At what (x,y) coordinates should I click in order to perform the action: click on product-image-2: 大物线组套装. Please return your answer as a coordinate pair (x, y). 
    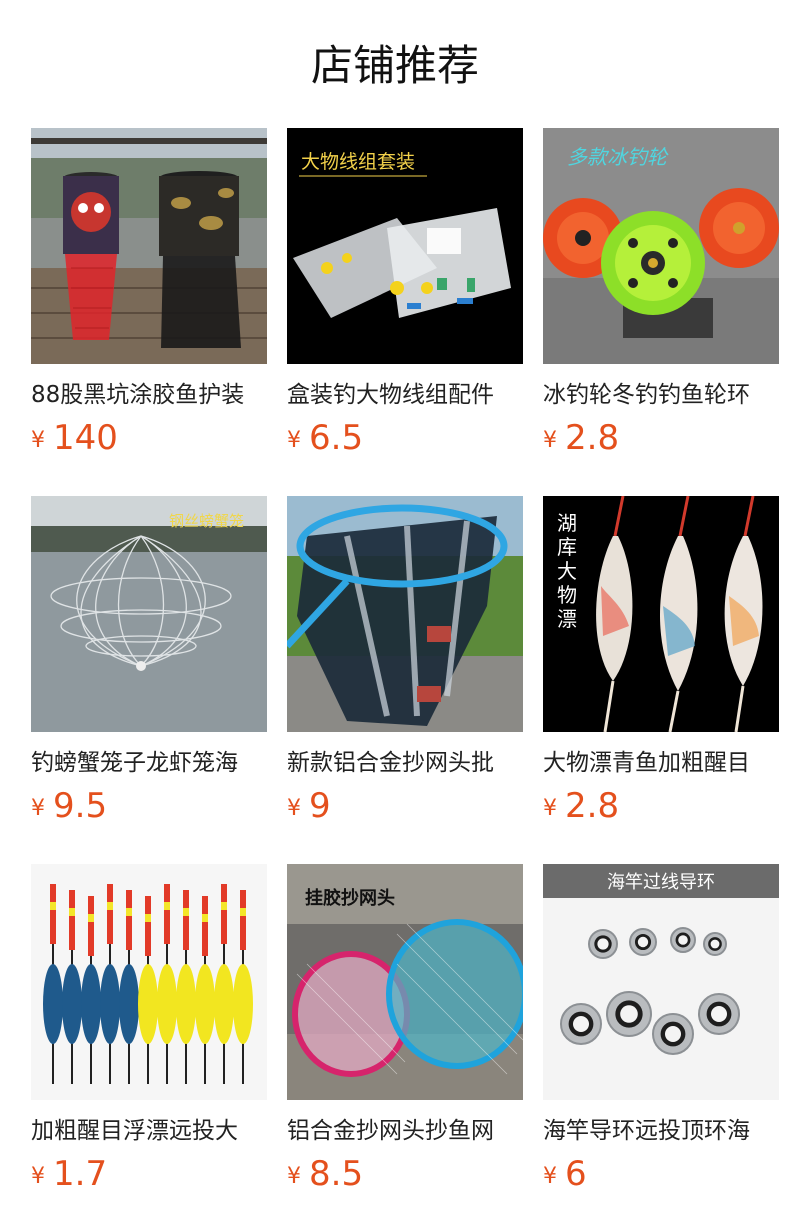
    Looking at the image, I should click on (405, 246).